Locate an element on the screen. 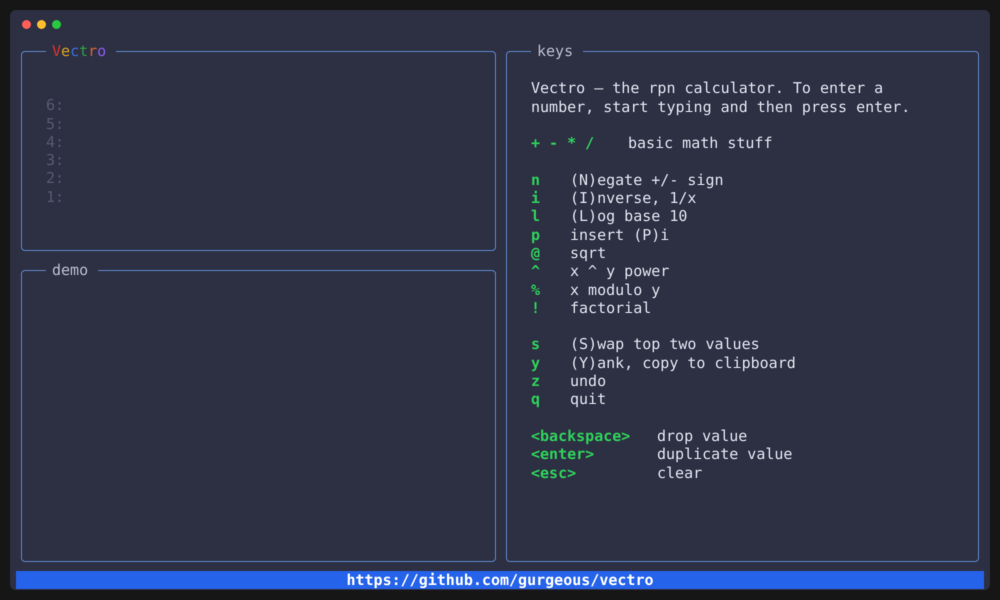  key-label: z is located at coordinates (536, 381).